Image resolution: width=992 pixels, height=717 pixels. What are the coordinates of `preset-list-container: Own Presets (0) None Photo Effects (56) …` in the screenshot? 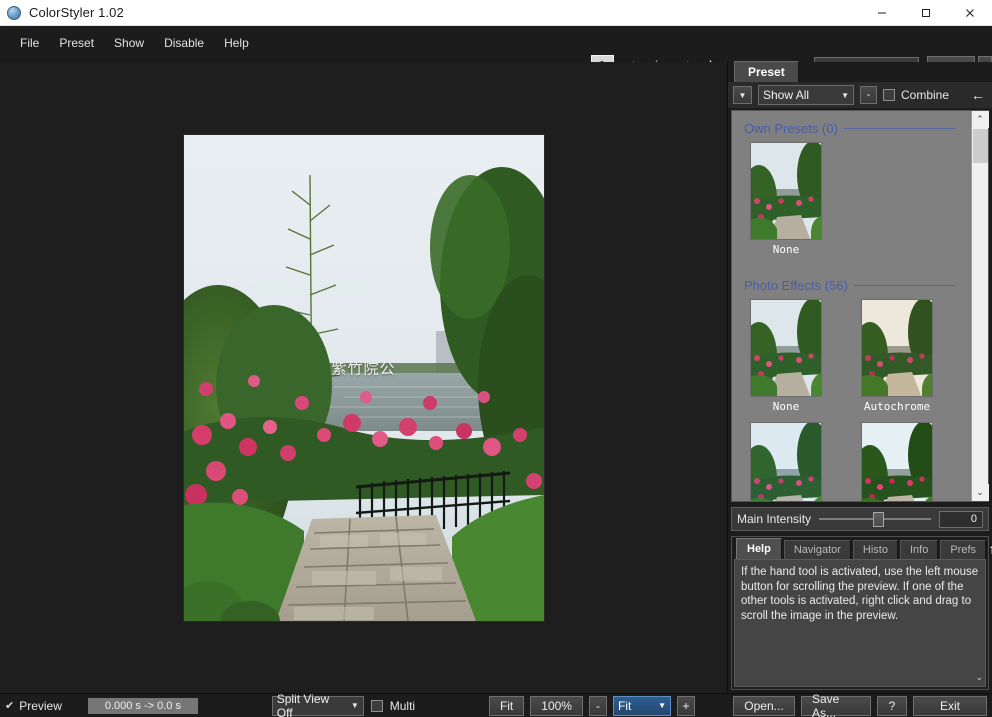 It's located at (860, 306).